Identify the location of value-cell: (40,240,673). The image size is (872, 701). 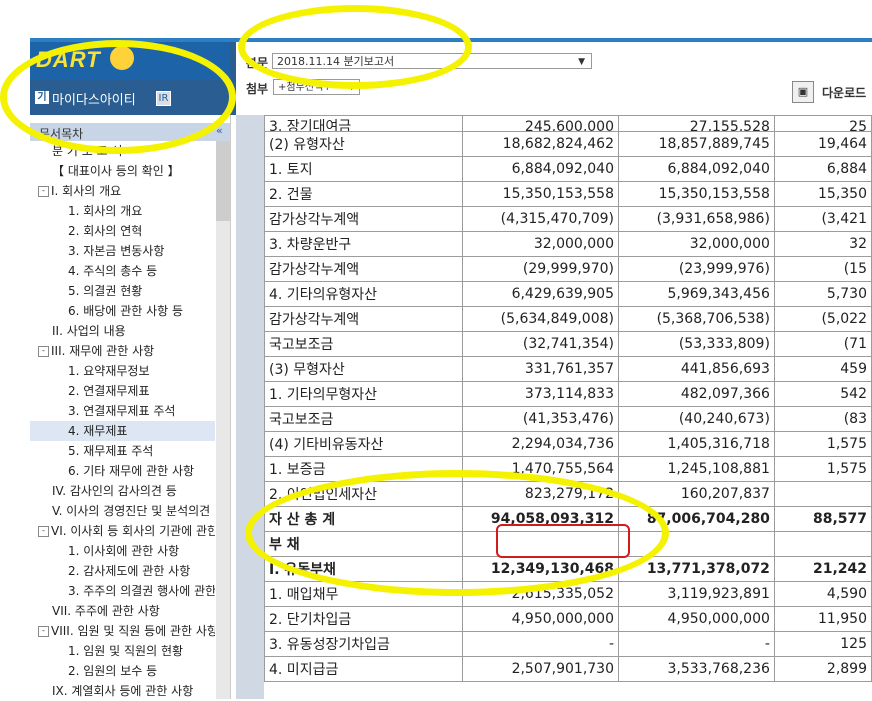
(696, 419).